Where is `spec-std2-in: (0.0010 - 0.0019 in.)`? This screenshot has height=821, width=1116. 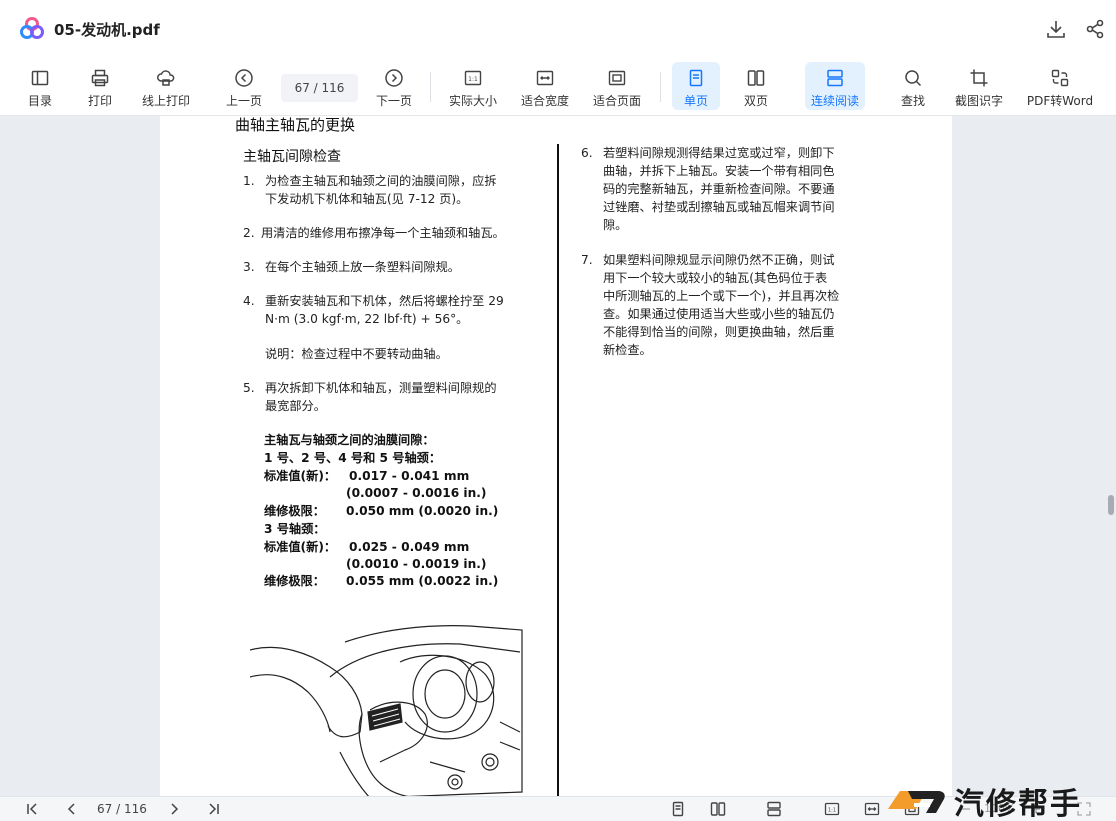 spec-std2-in: (0.0010 - 0.0019 in.) is located at coordinates (416, 564).